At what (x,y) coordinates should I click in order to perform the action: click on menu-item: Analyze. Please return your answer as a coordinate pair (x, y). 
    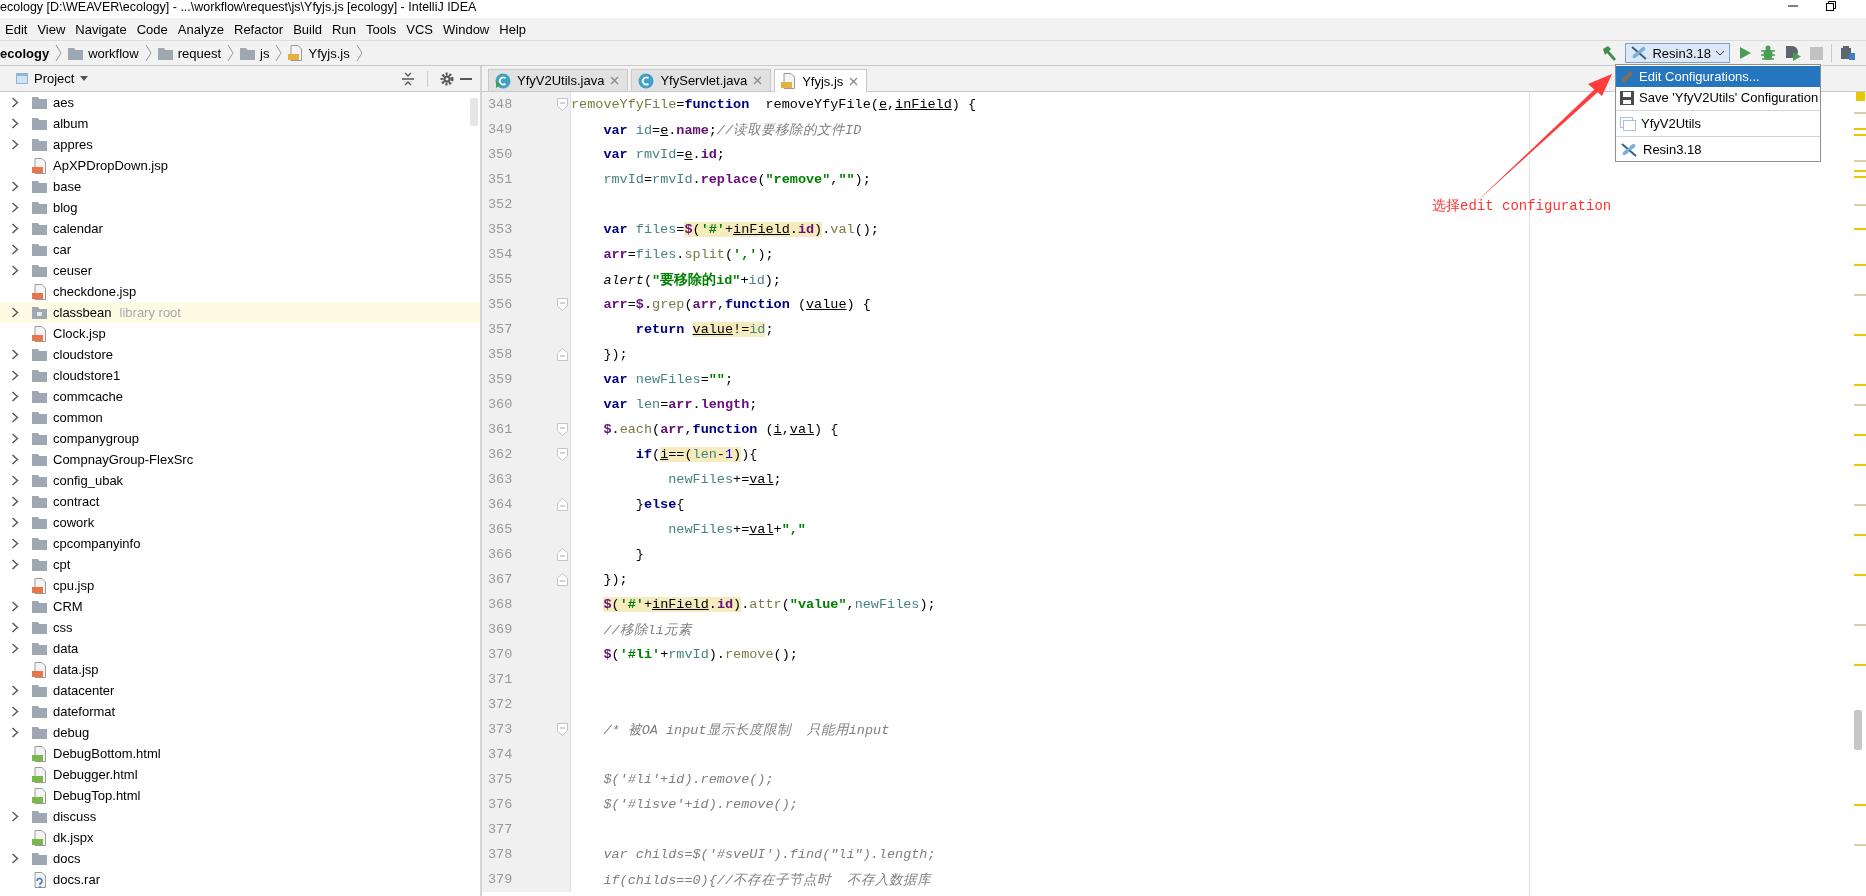
    Looking at the image, I should click on (200, 29).